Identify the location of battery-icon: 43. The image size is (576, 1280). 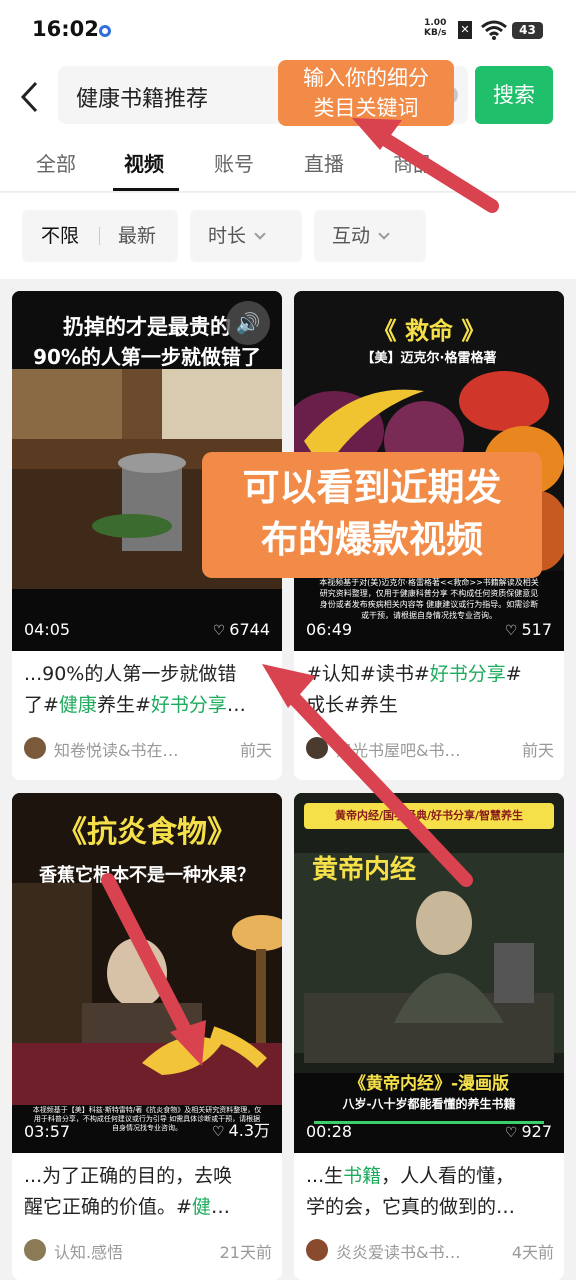
(527, 30).